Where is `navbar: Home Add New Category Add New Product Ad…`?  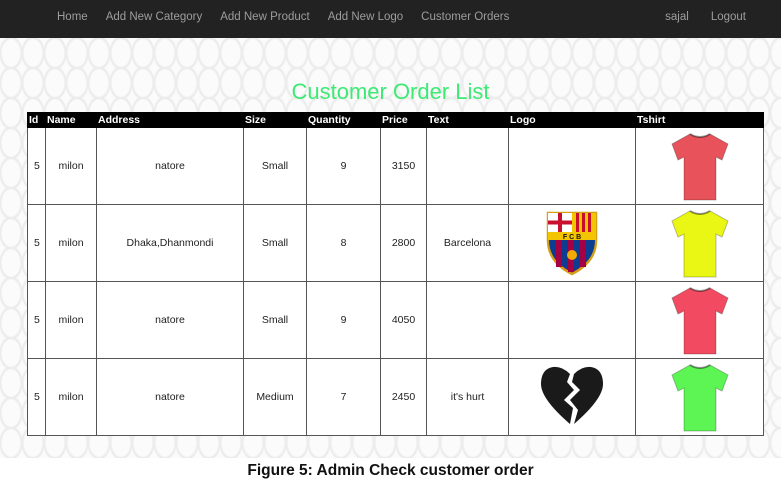 navbar: Home Add New Category Add New Product Ad… is located at coordinates (390, 19).